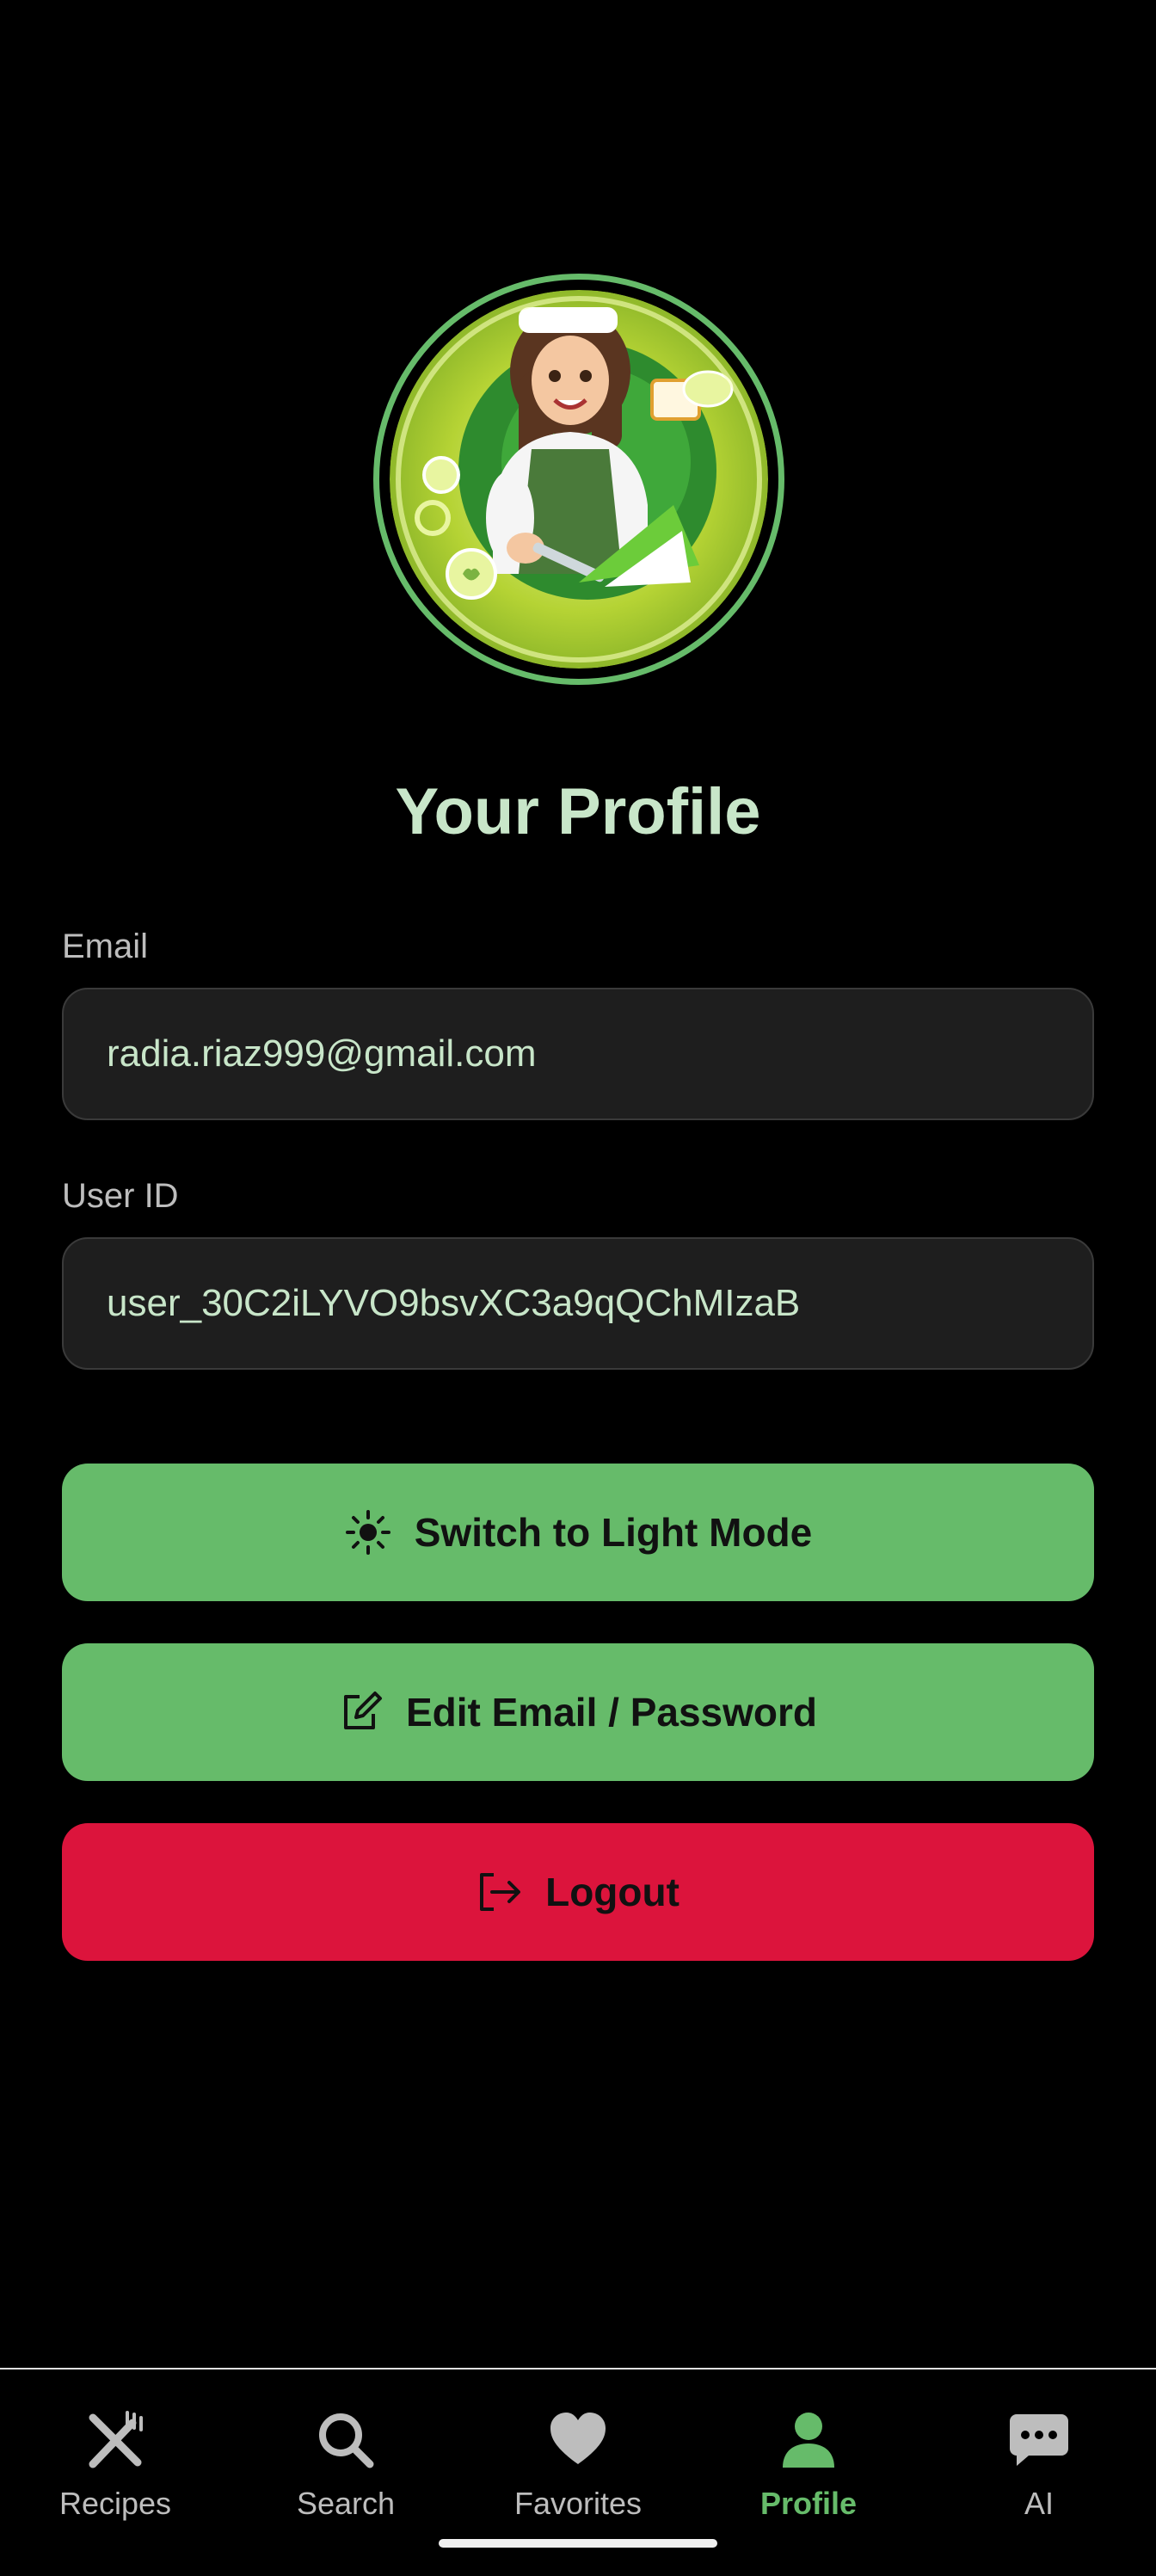 This screenshot has width=1156, height=2576. What do you see at coordinates (368, 1532) in the screenshot?
I see `sun-icon` at bounding box center [368, 1532].